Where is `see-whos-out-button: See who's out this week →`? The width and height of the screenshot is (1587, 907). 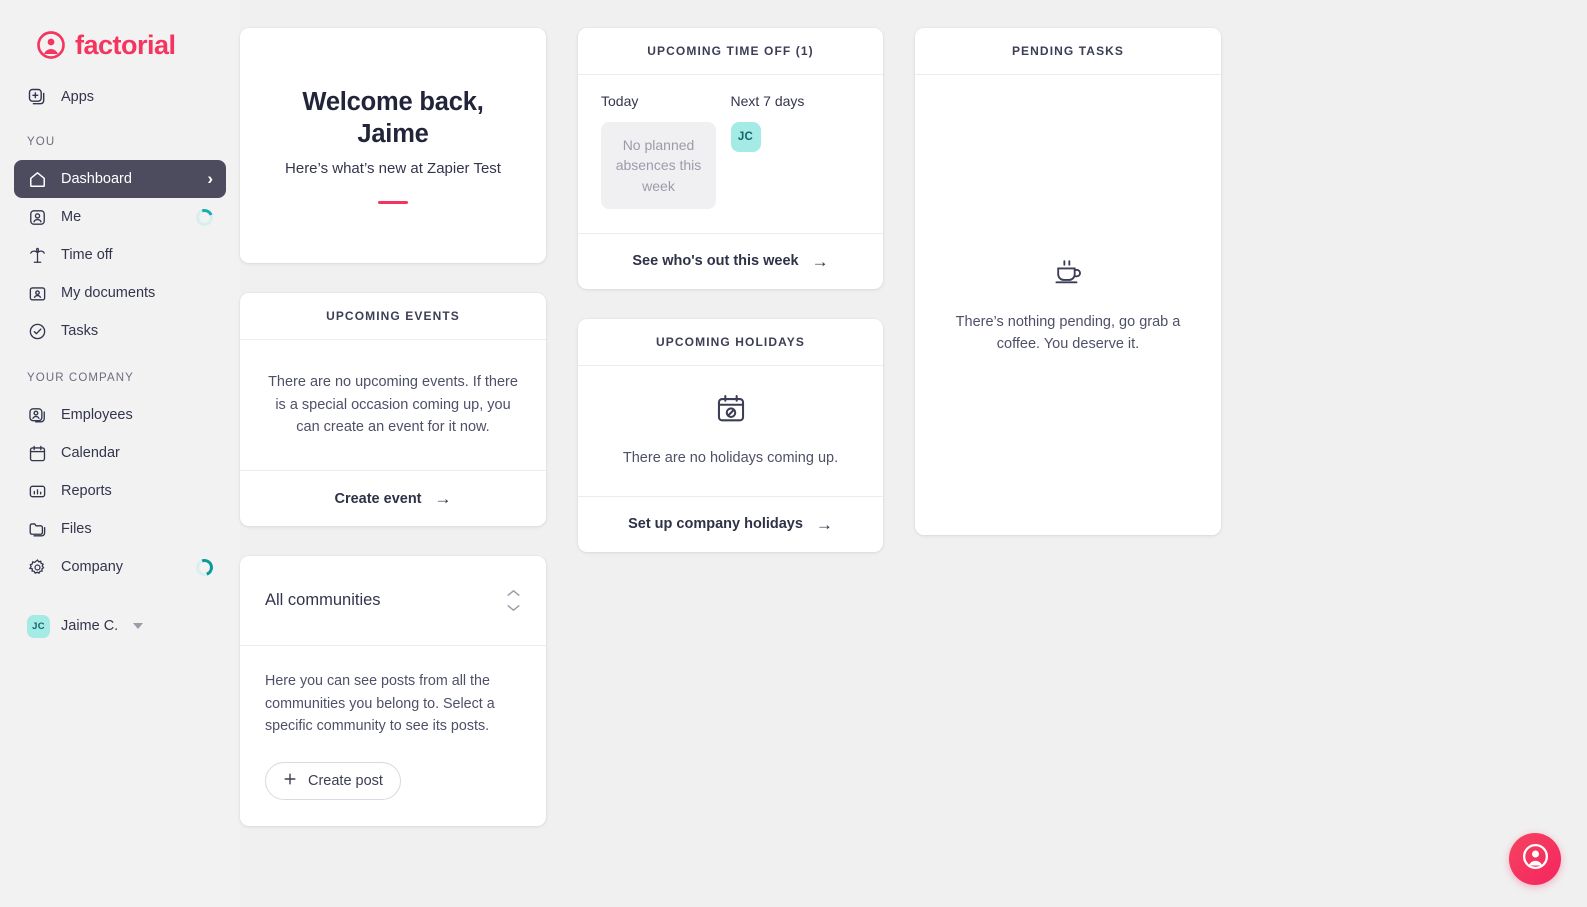
see-whos-out-button: See who's out this week → is located at coordinates (730, 260).